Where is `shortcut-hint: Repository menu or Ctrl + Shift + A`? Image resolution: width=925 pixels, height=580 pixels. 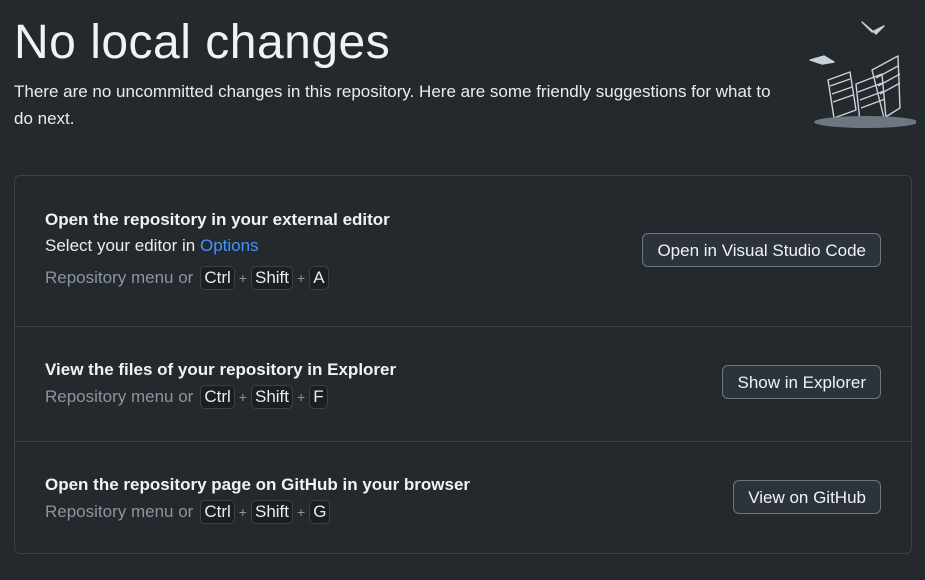 shortcut-hint: Repository menu or Ctrl + Shift + A is located at coordinates (217, 278).